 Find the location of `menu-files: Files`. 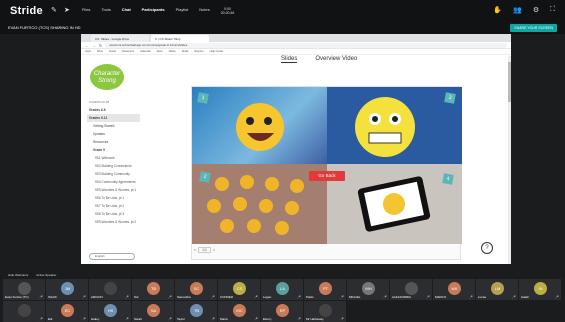

menu-files: Files is located at coordinates (86, 11).